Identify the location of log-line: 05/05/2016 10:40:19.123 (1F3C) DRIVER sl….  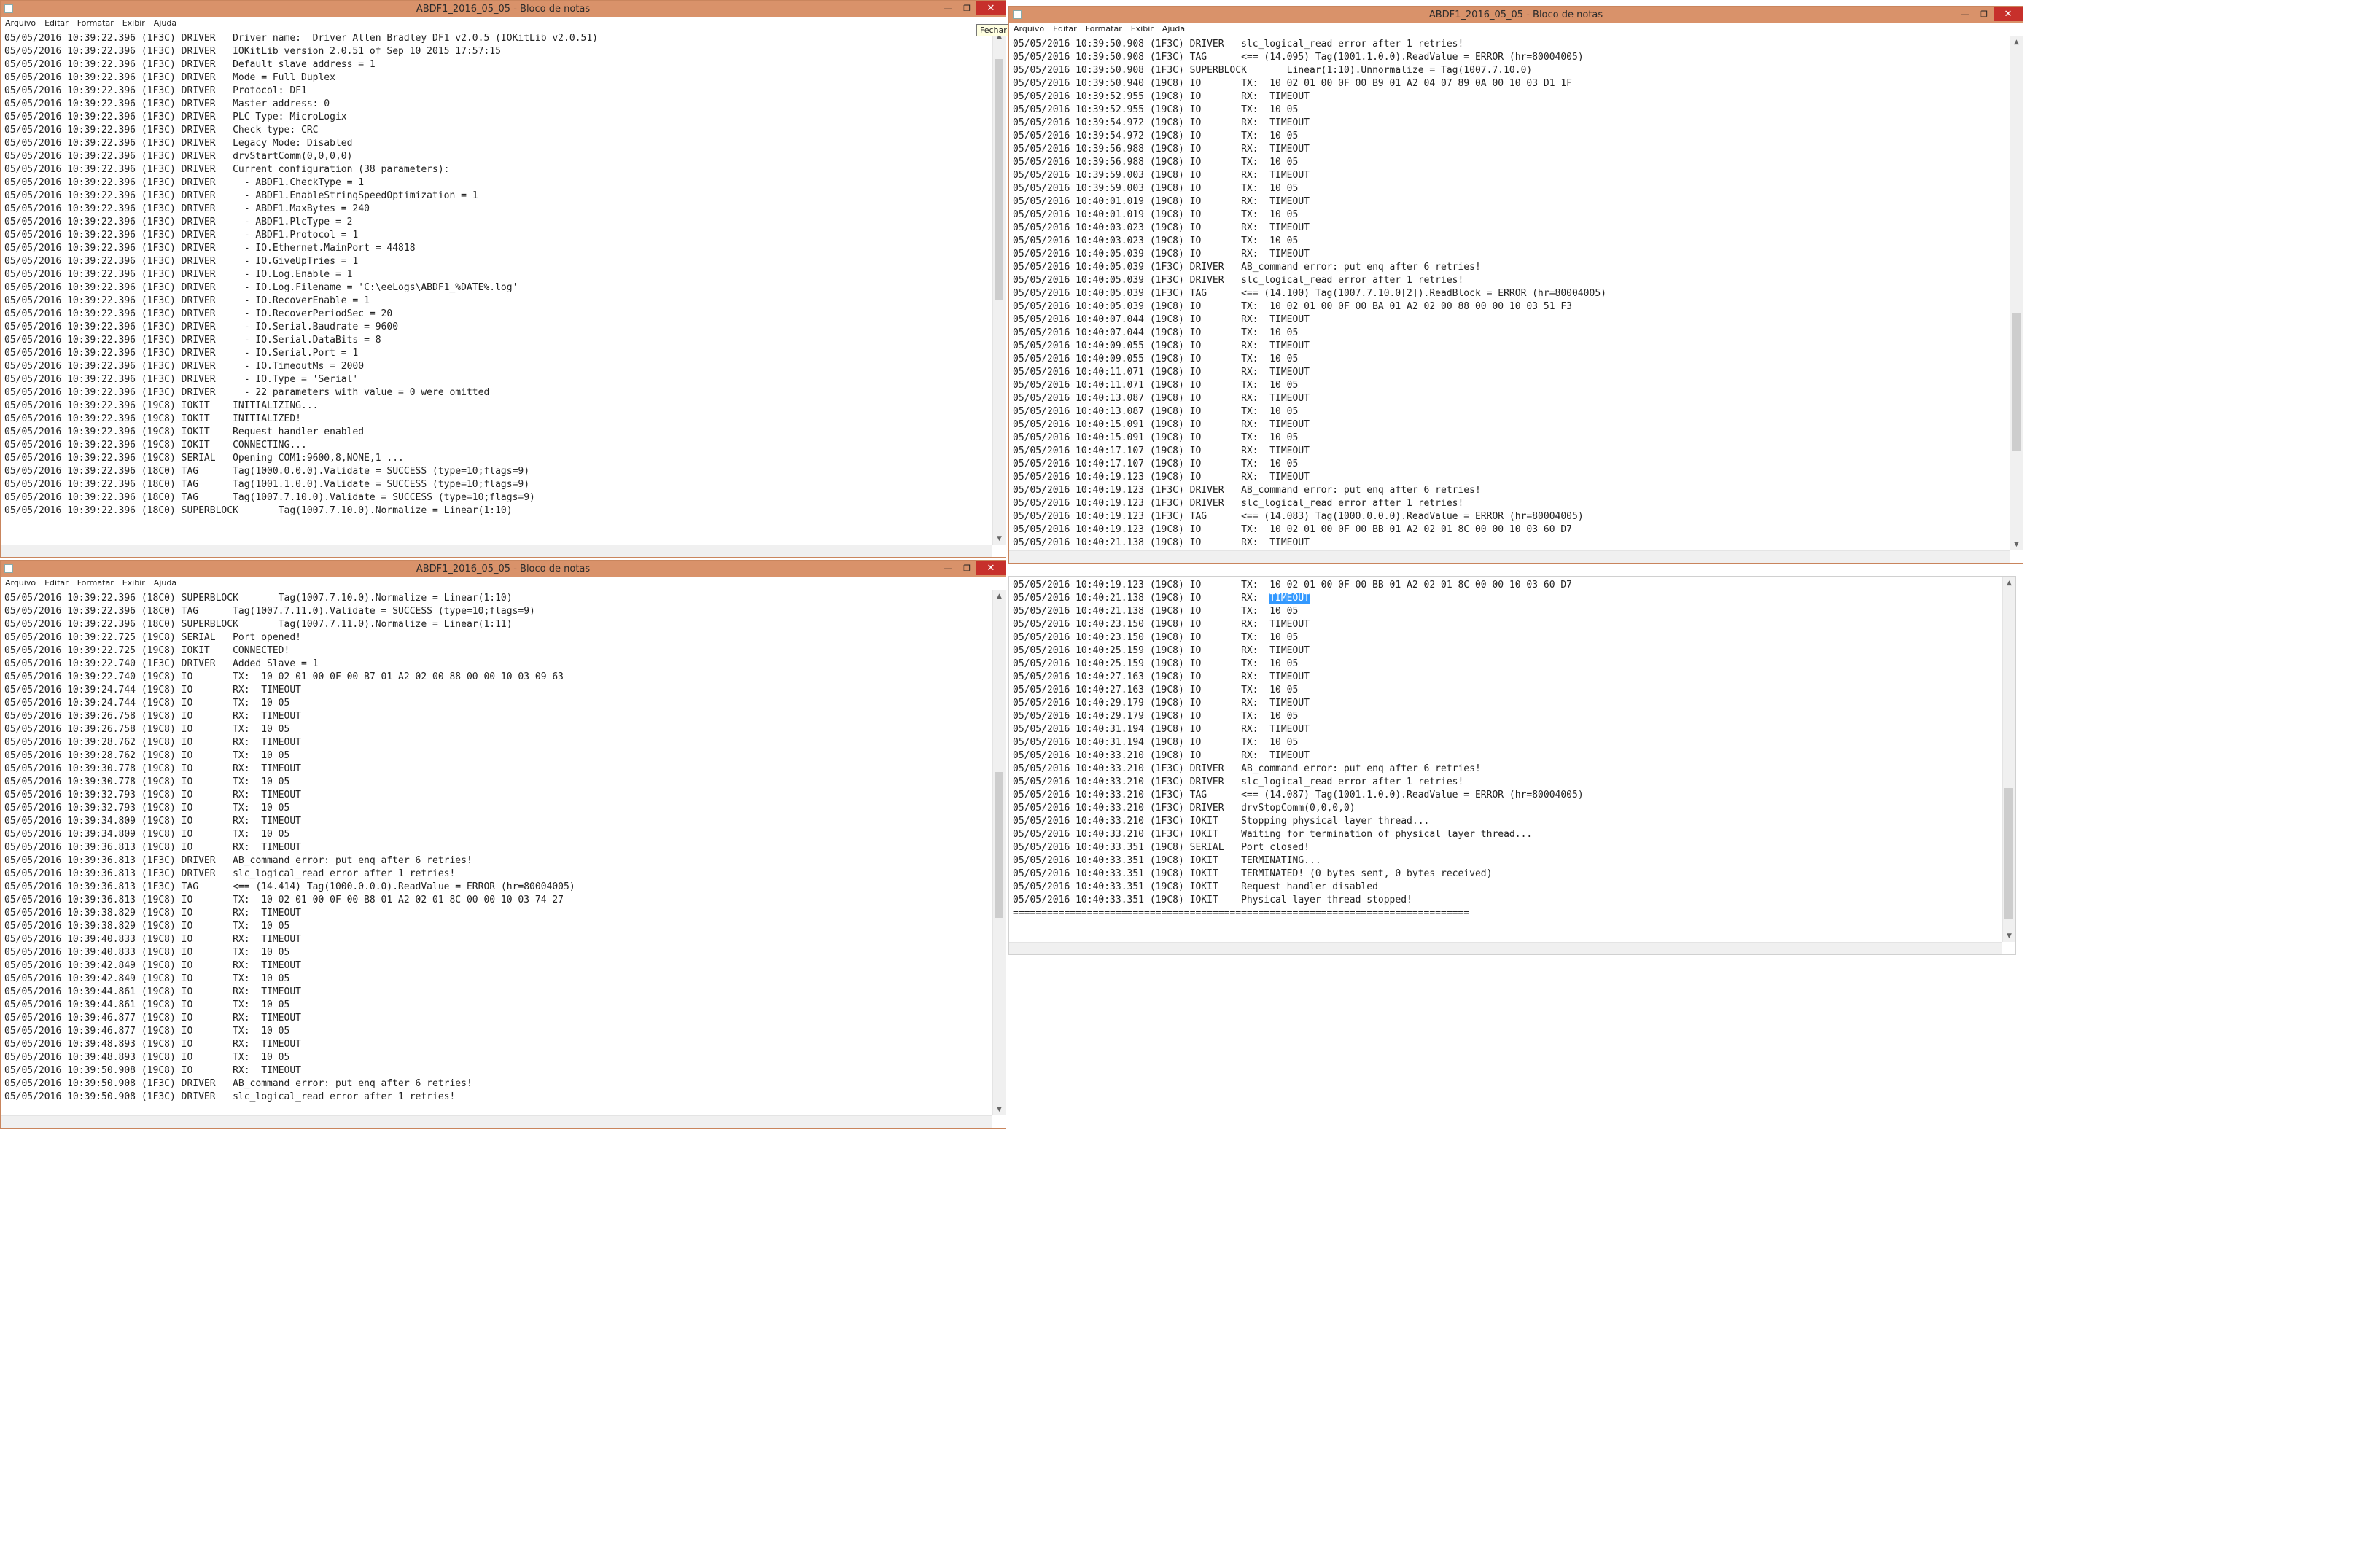
(1238, 504).